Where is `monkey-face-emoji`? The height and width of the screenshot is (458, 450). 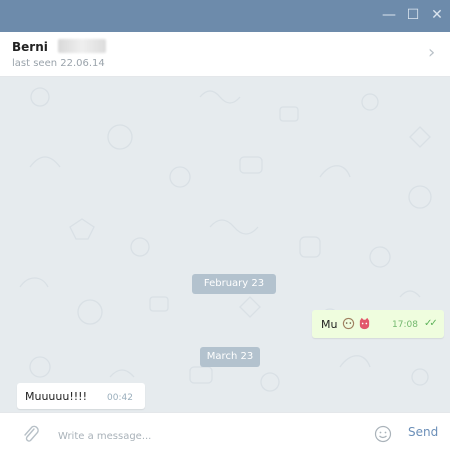
monkey-face-emoji is located at coordinates (348, 323).